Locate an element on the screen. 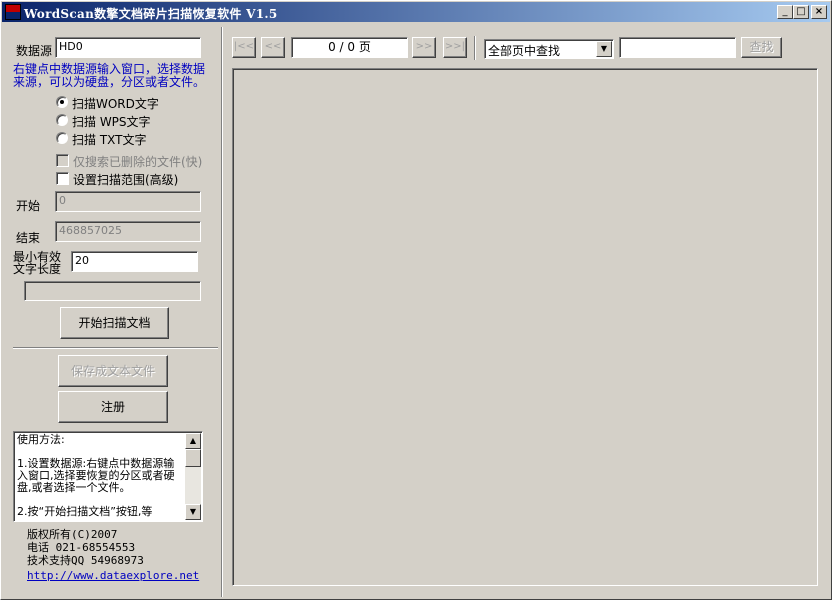 This screenshot has width=832, height=600. phone-text: 电话 021-68554553 is located at coordinates (81, 547).